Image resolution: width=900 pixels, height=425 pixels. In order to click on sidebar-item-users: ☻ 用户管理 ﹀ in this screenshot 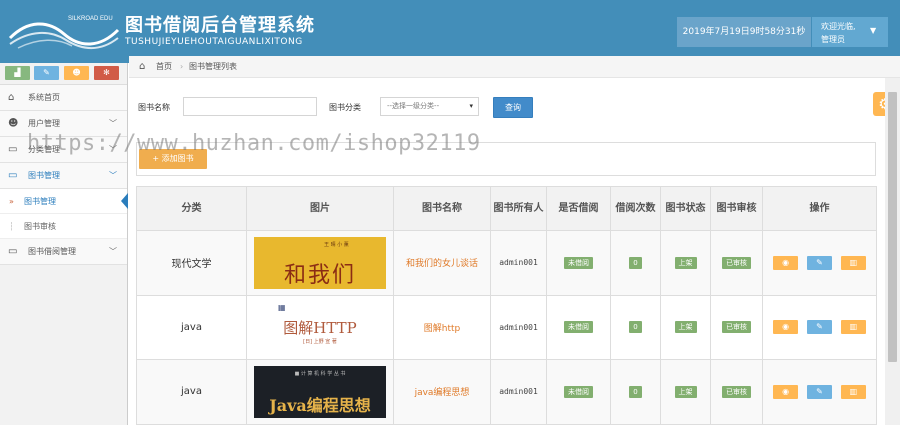, I will do `click(63, 124)`.